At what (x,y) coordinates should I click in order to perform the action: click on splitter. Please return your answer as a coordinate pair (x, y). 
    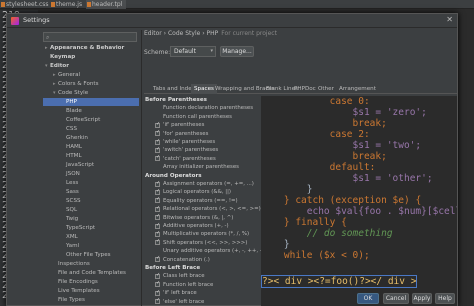
    Looking at the image, I should click on (141, 168).